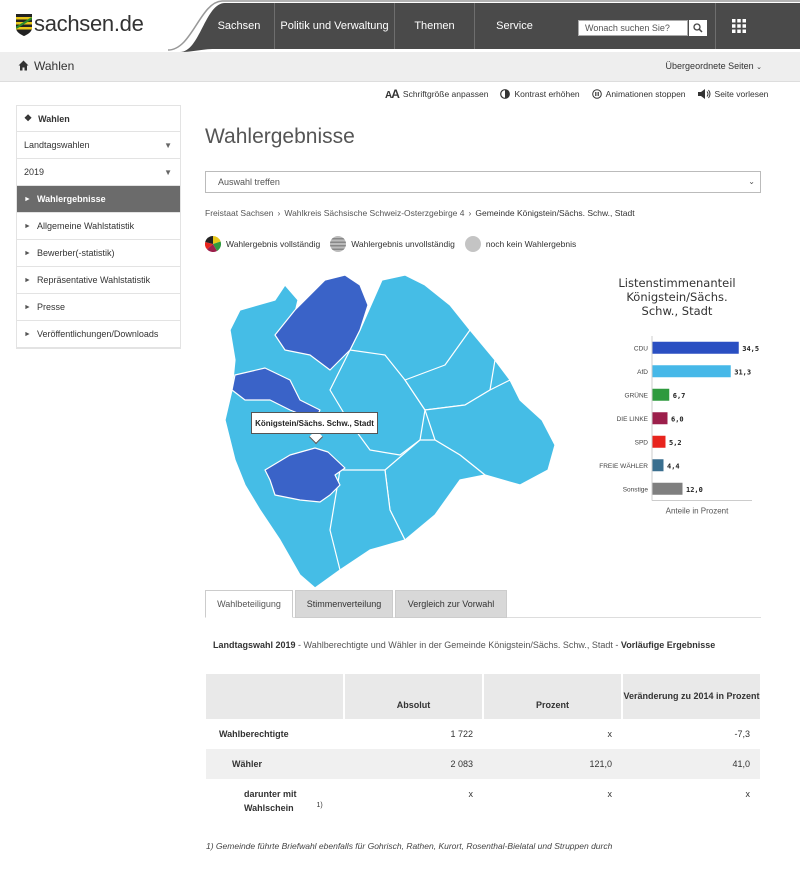 This screenshot has height=869, width=800. Describe the element at coordinates (742, 734) in the screenshot. I see `cell-veraenderung: -7,3` at that location.